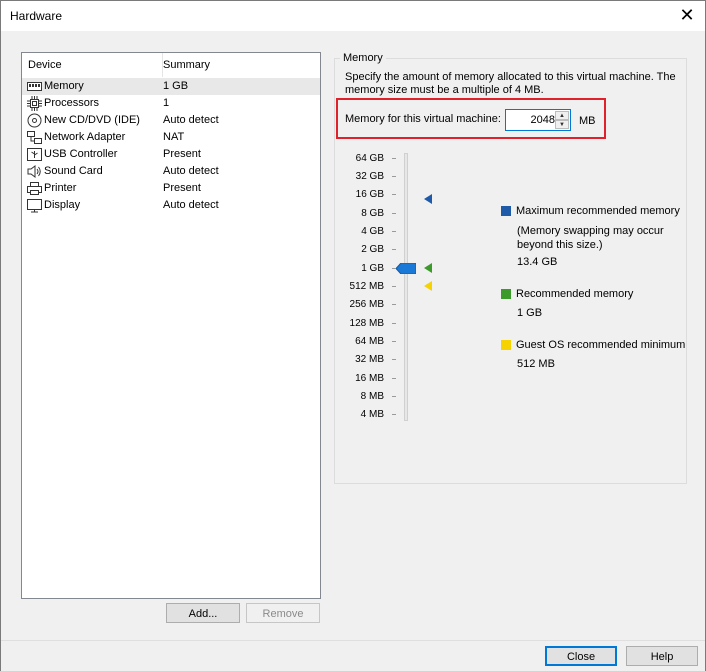 This screenshot has height=671, width=706. I want to click on scale-label: 2 GB, so click(372, 249).